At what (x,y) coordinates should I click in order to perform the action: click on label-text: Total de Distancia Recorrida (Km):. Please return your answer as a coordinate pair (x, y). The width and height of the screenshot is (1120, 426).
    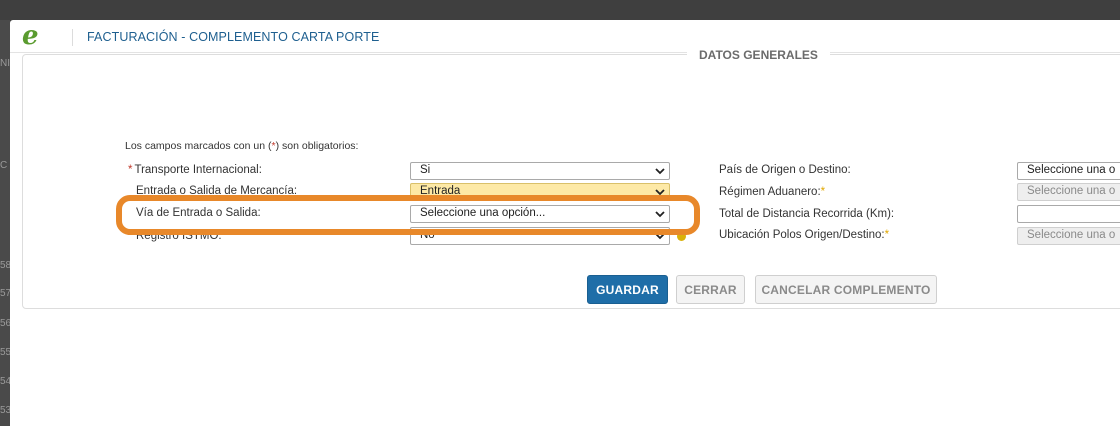
    Looking at the image, I should click on (807, 214).